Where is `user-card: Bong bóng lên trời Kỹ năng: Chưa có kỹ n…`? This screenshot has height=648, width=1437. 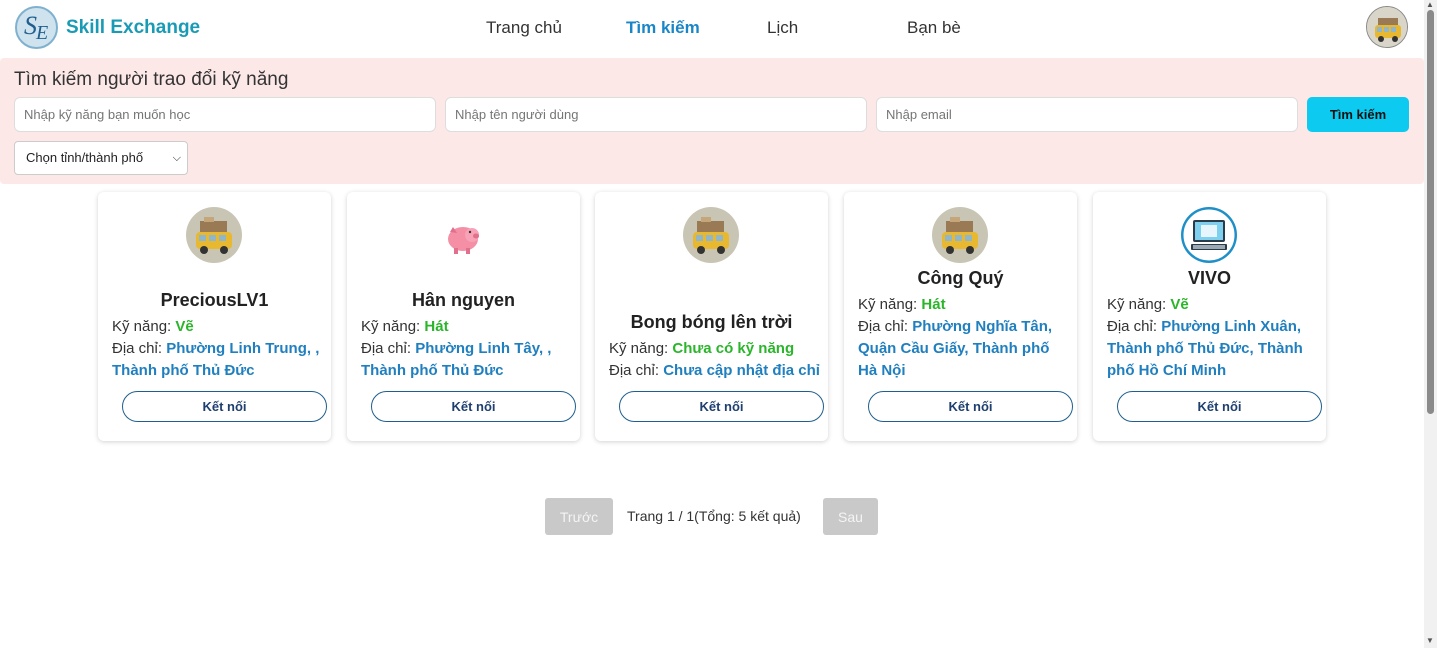 user-card: Bong bóng lên trời Kỹ năng: Chưa có kỹ n… is located at coordinates (711, 316).